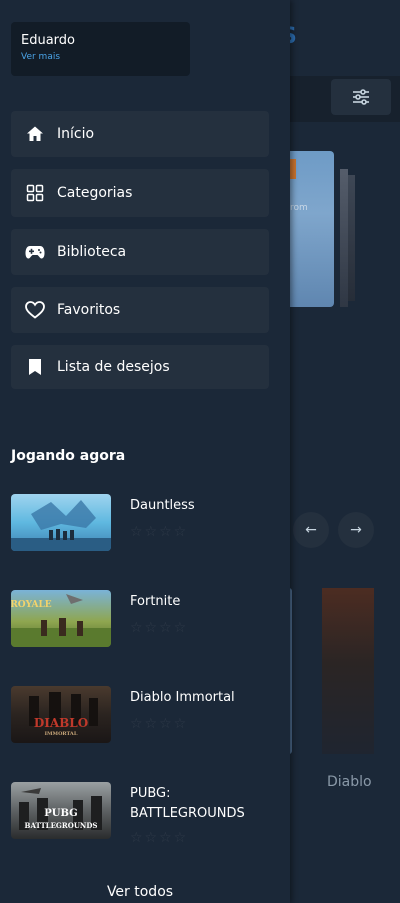 The width and height of the screenshot is (400, 903). What do you see at coordinates (61, 714) in the screenshot?
I see `game-thumbnail: DIABLO IMMORTAL` at bounding box center [61, 714].